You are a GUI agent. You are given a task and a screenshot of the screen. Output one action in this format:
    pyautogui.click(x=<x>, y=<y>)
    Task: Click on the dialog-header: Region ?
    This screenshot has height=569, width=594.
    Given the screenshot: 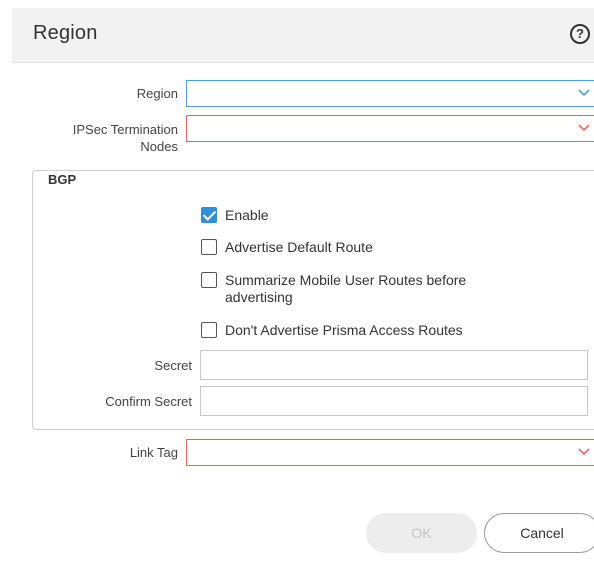 What is the action you would take?
    pyautogui.click(x=303, y=35)
    